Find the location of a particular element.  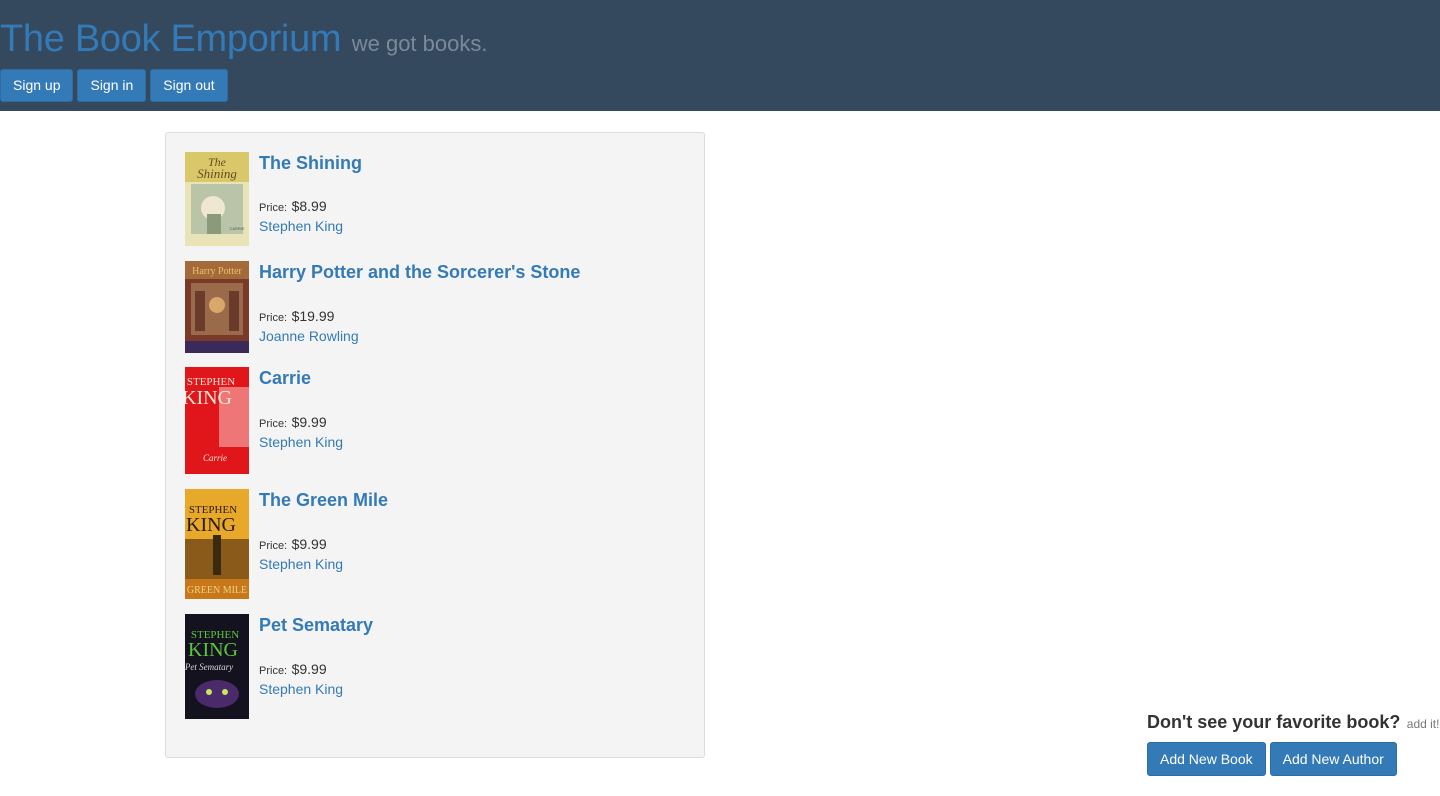

sign-out-button: Sign out is located at coordinates (189, 85).